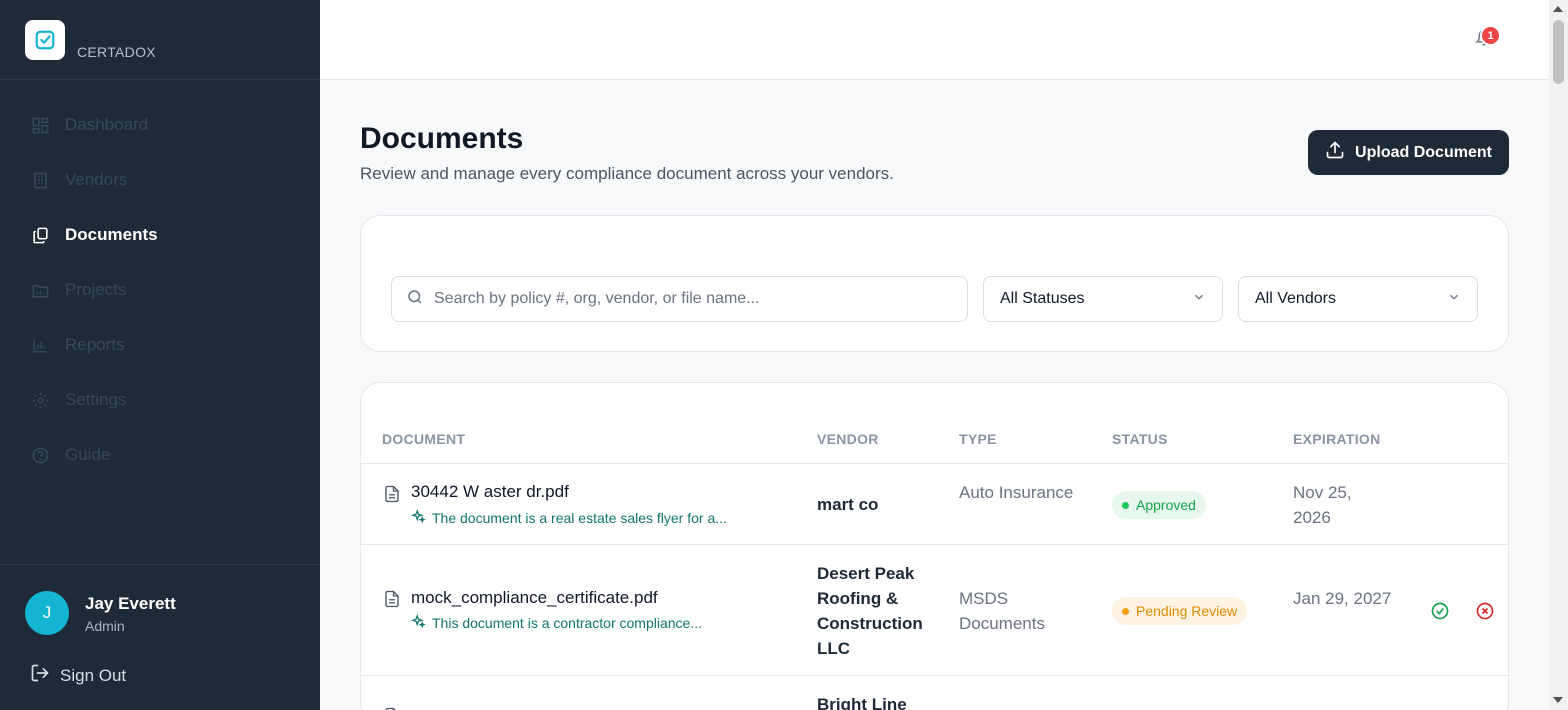  I want to click on brand-header: CERTADOX, so click(160, 40).